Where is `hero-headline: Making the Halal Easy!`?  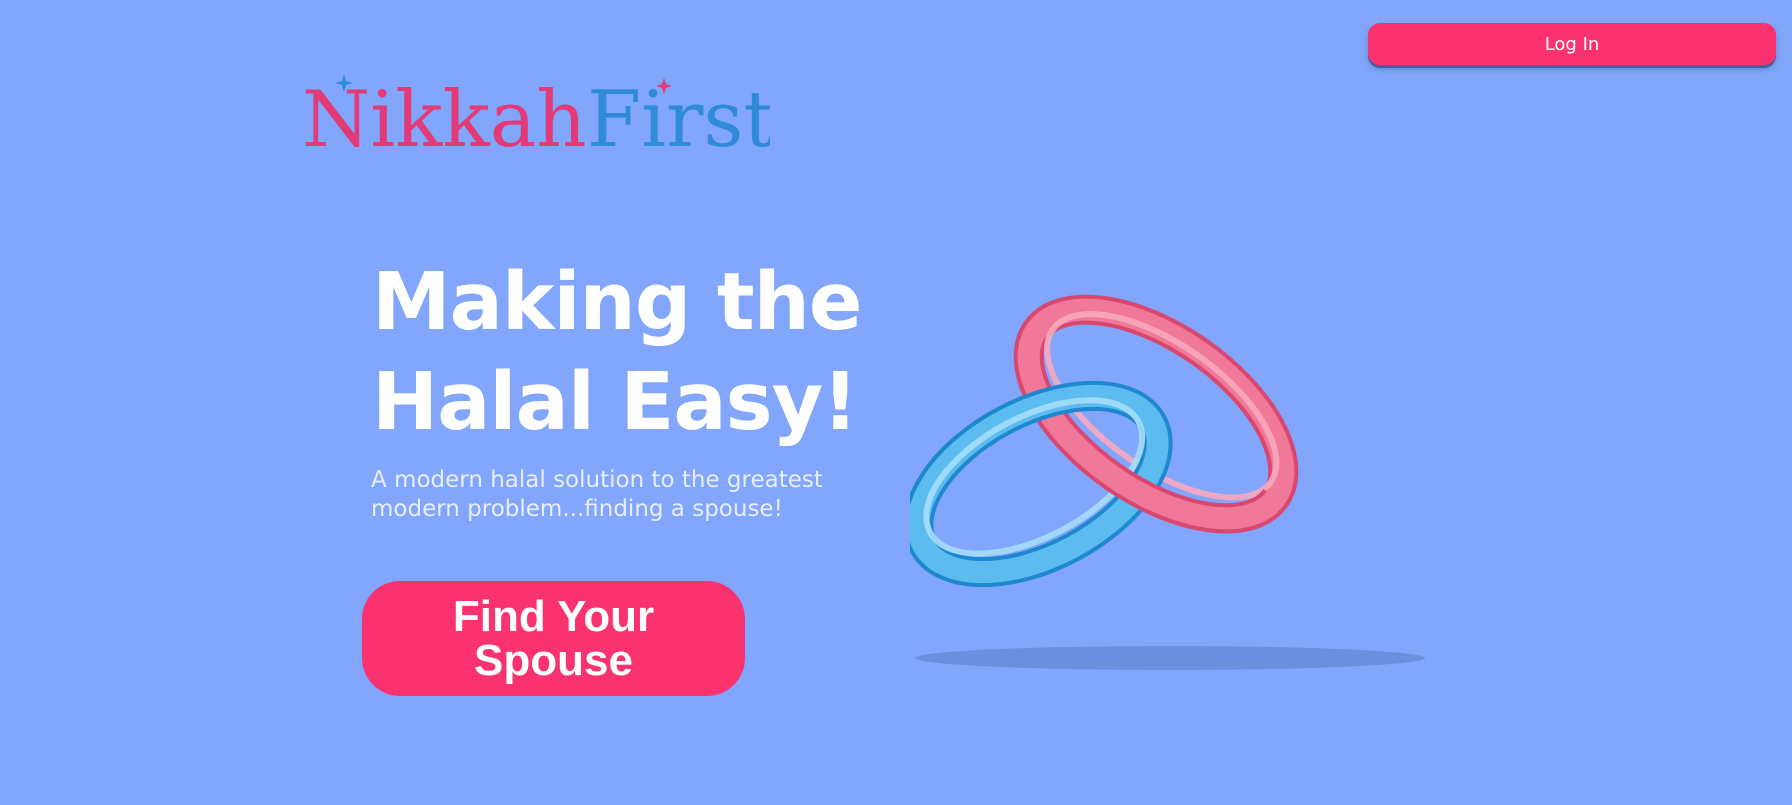
hero-headline: Making the Halal Easy! is located at coordinates (652, 352).